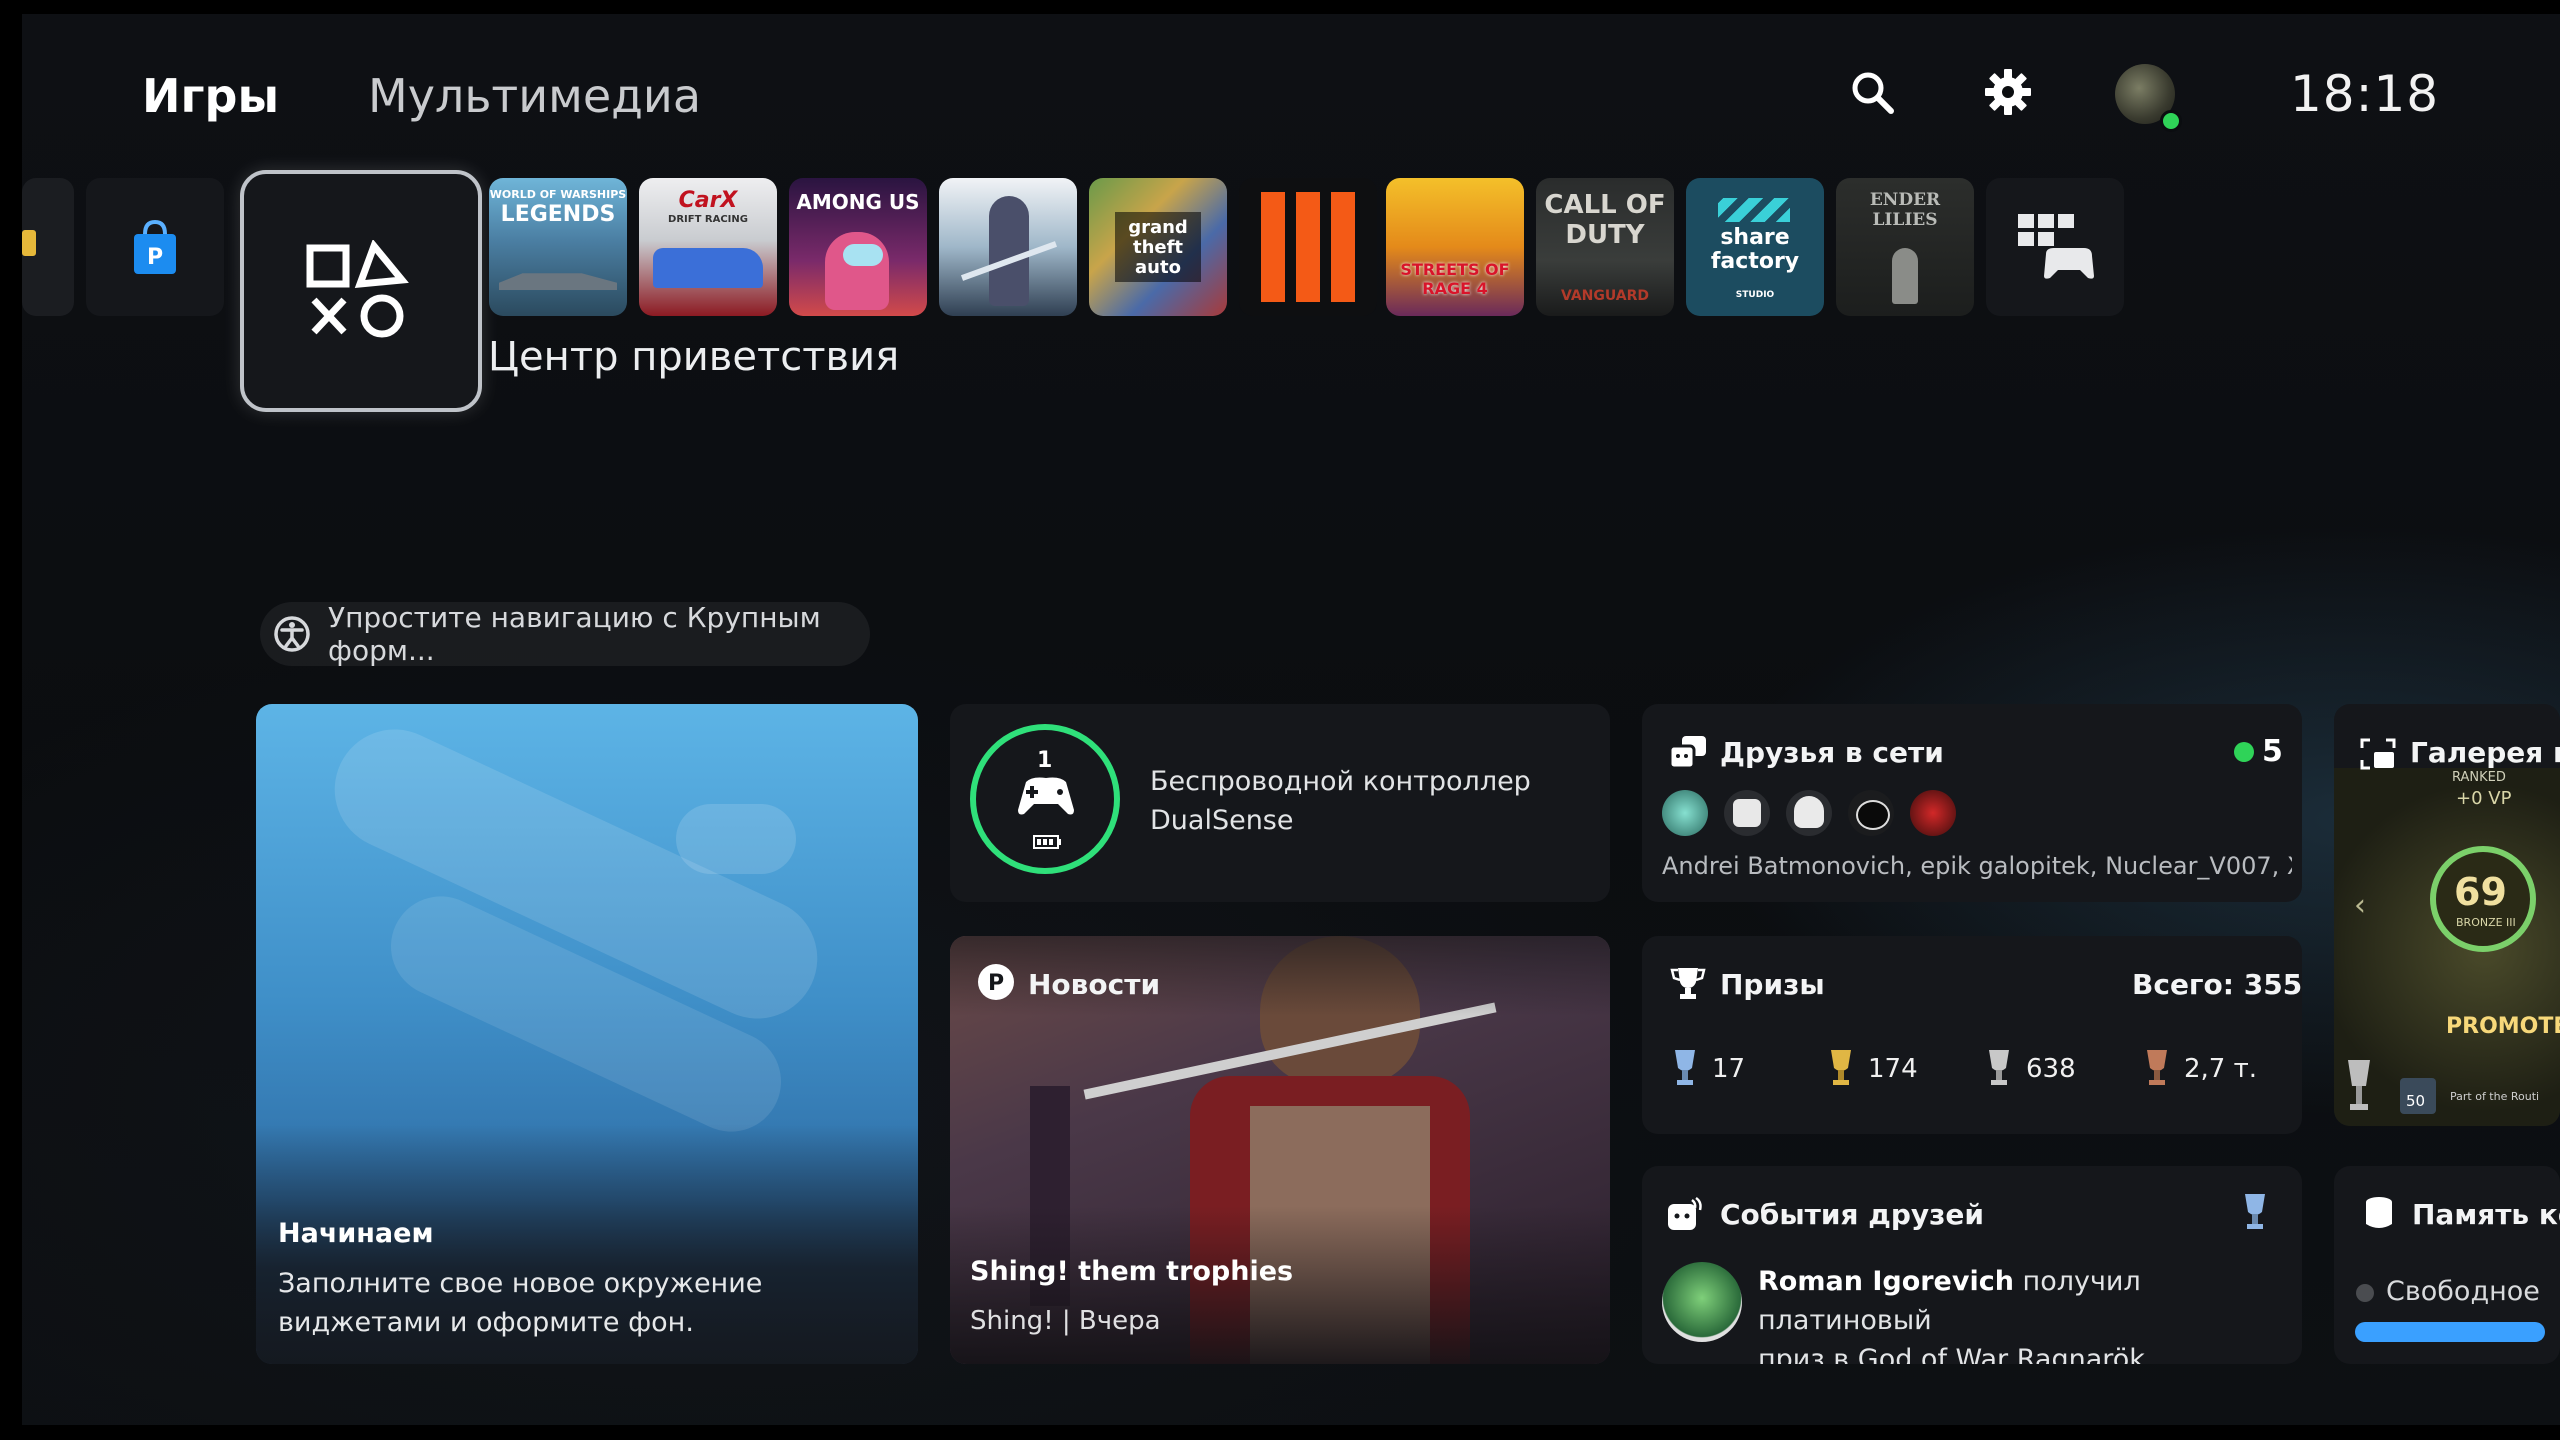  Describe the element at coordinates (2463, 1291) in the screenshot. I see `storage-free-label: Свободное` at that location.